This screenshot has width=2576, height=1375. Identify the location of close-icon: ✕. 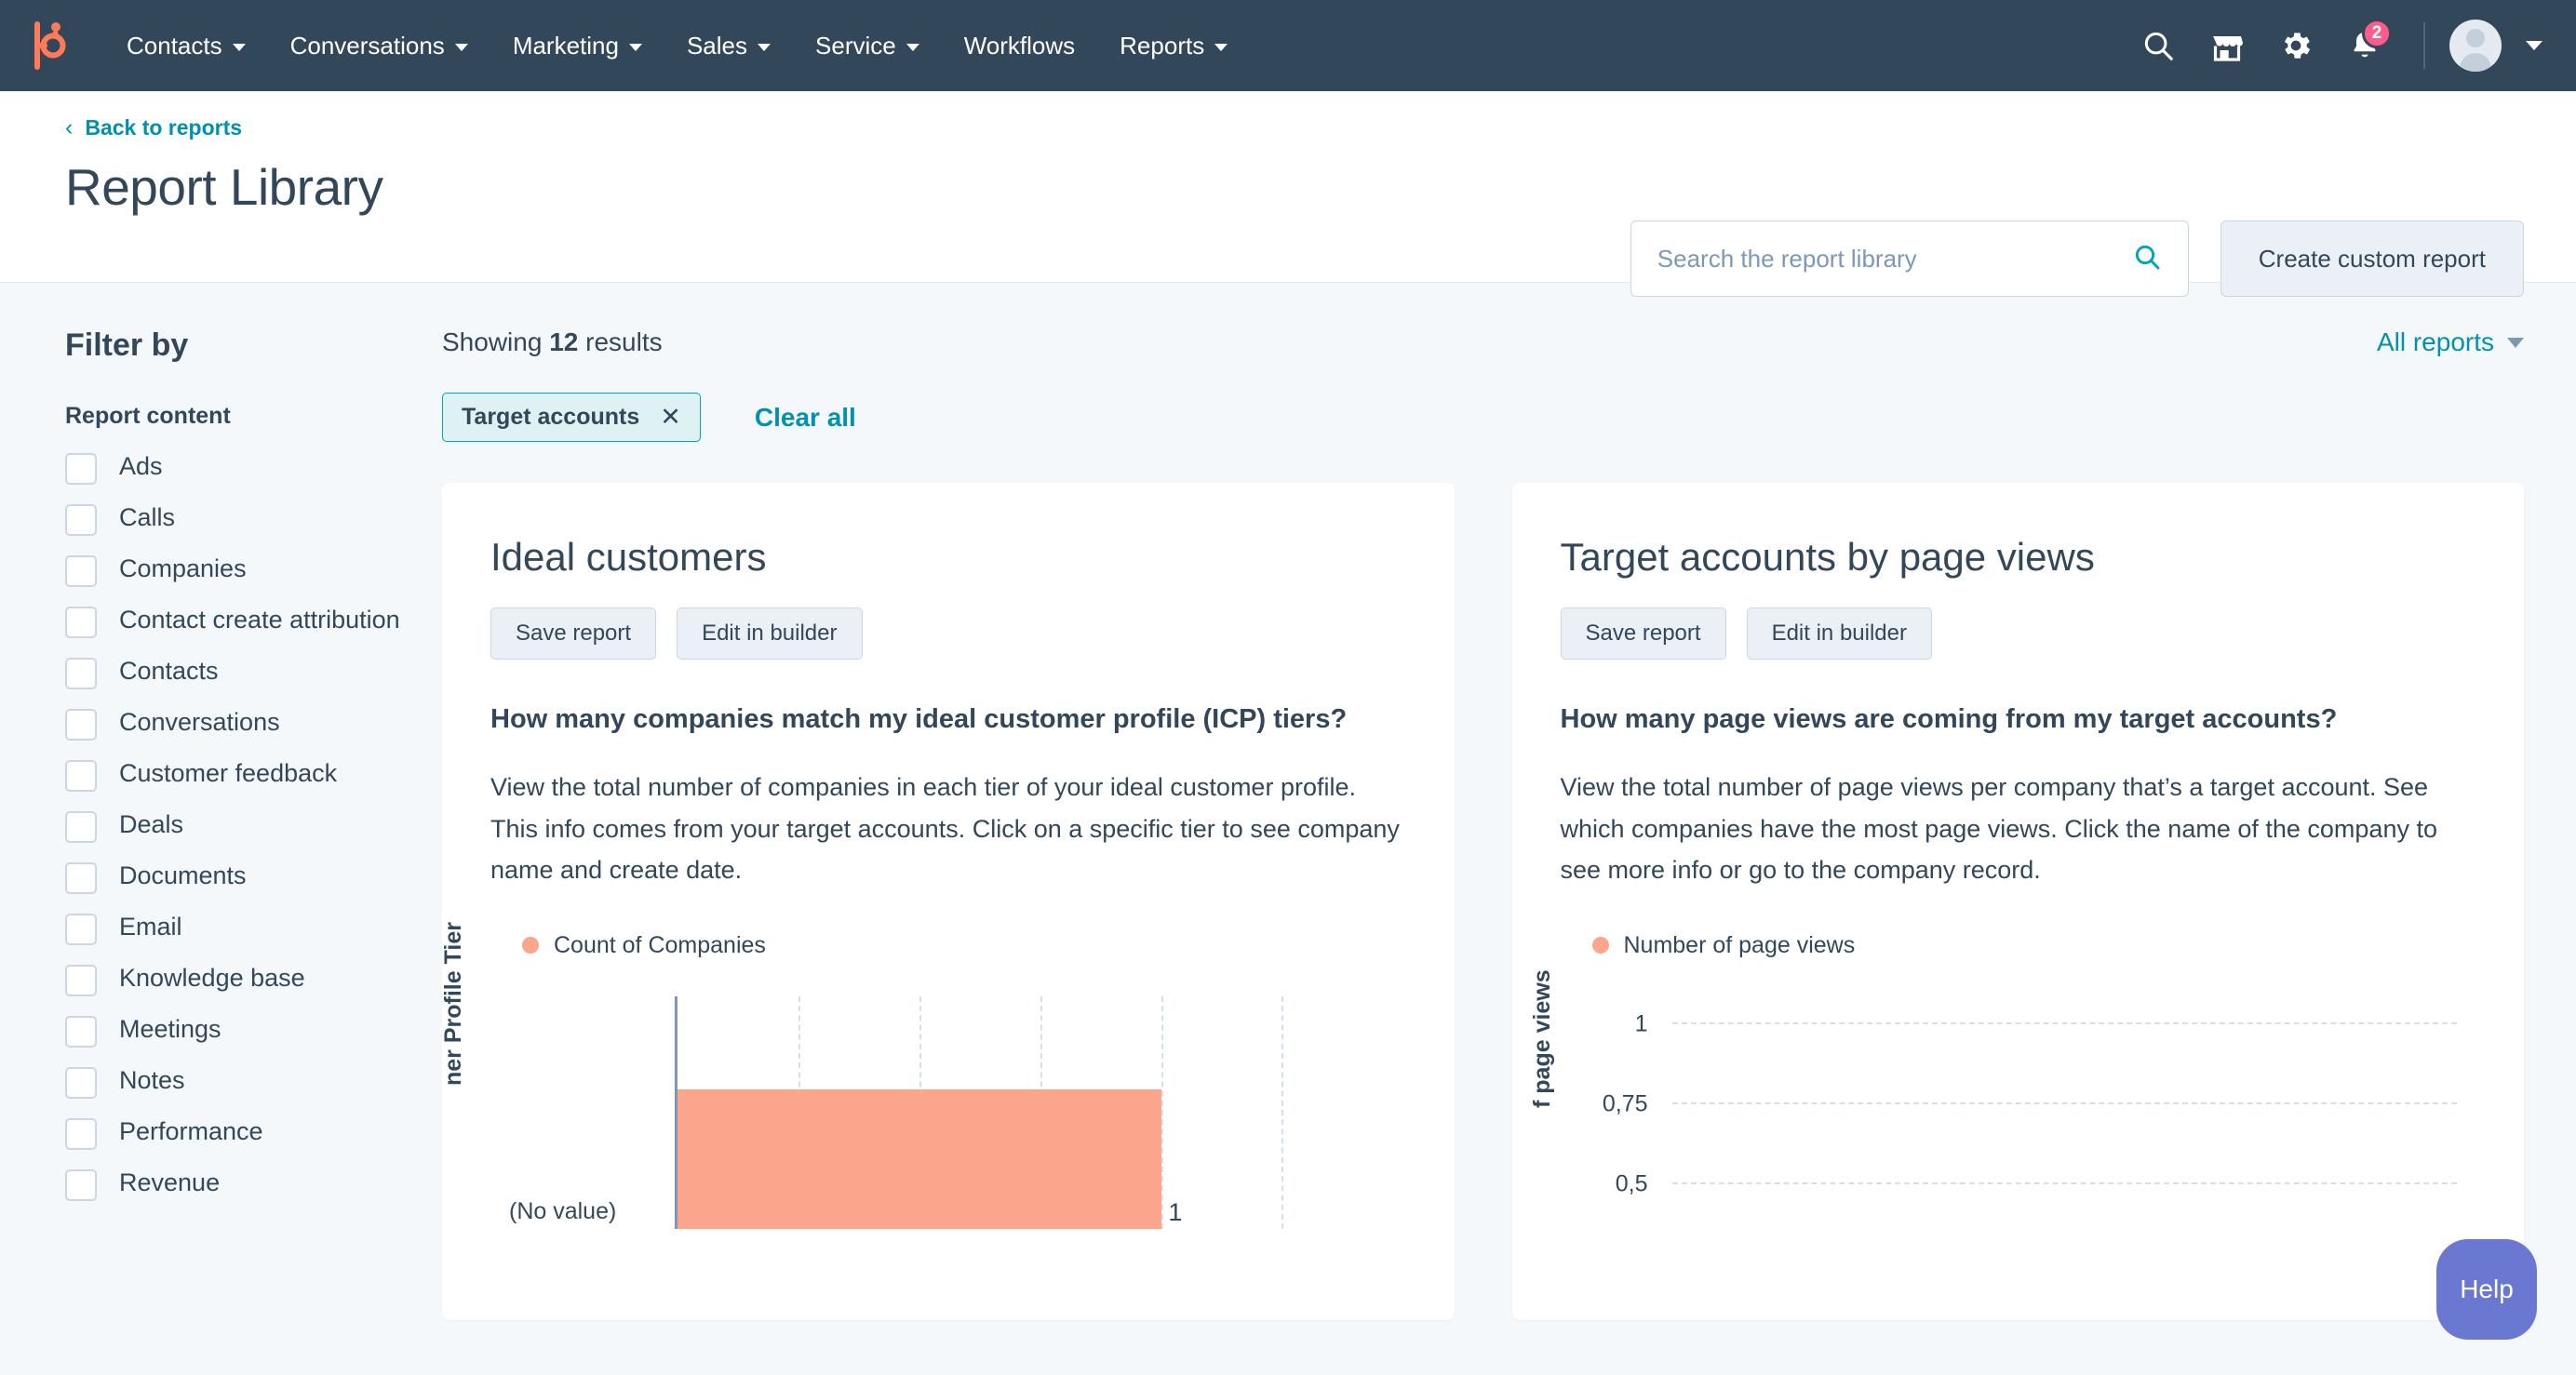
(670, 417).